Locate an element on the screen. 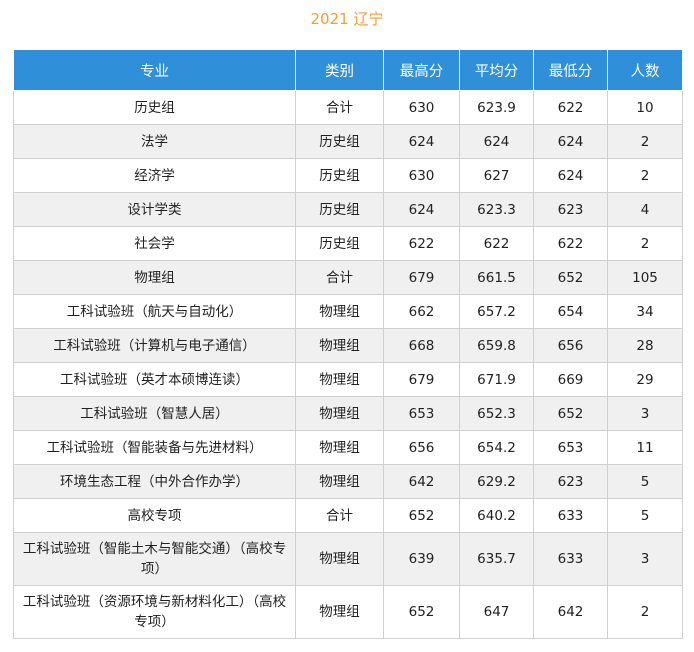 The height and width of the screenshot is (652, 694). table-row: 工科试验班（英才本硕博连读） 物理组 679 671.9 669 29 is located at coordinates (348, 379).